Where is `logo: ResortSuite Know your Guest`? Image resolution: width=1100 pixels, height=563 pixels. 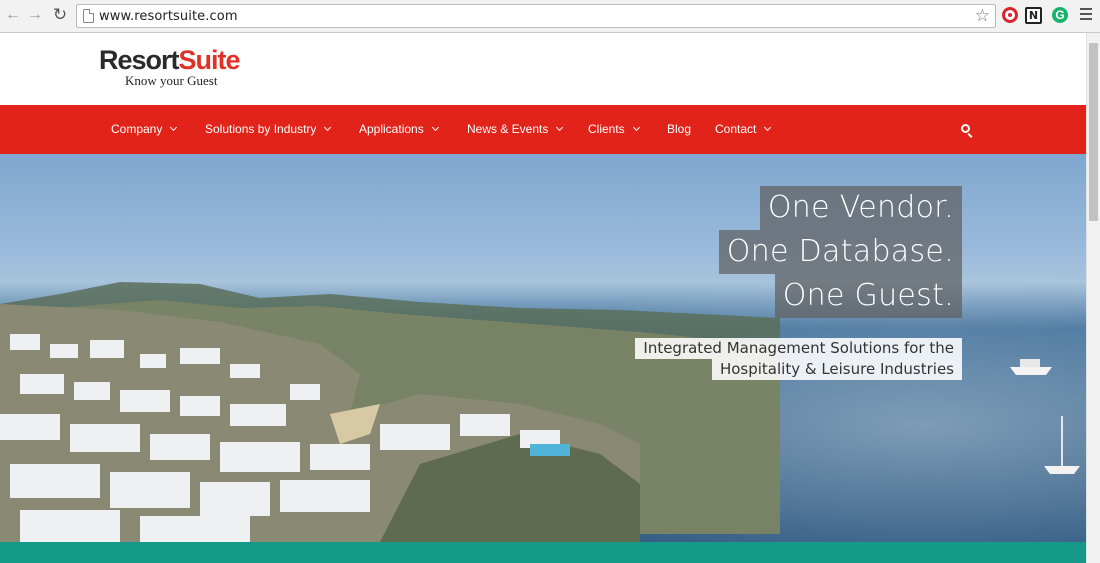
logo: ResortSuite Know your Guest is located at coordinates (170, 67).